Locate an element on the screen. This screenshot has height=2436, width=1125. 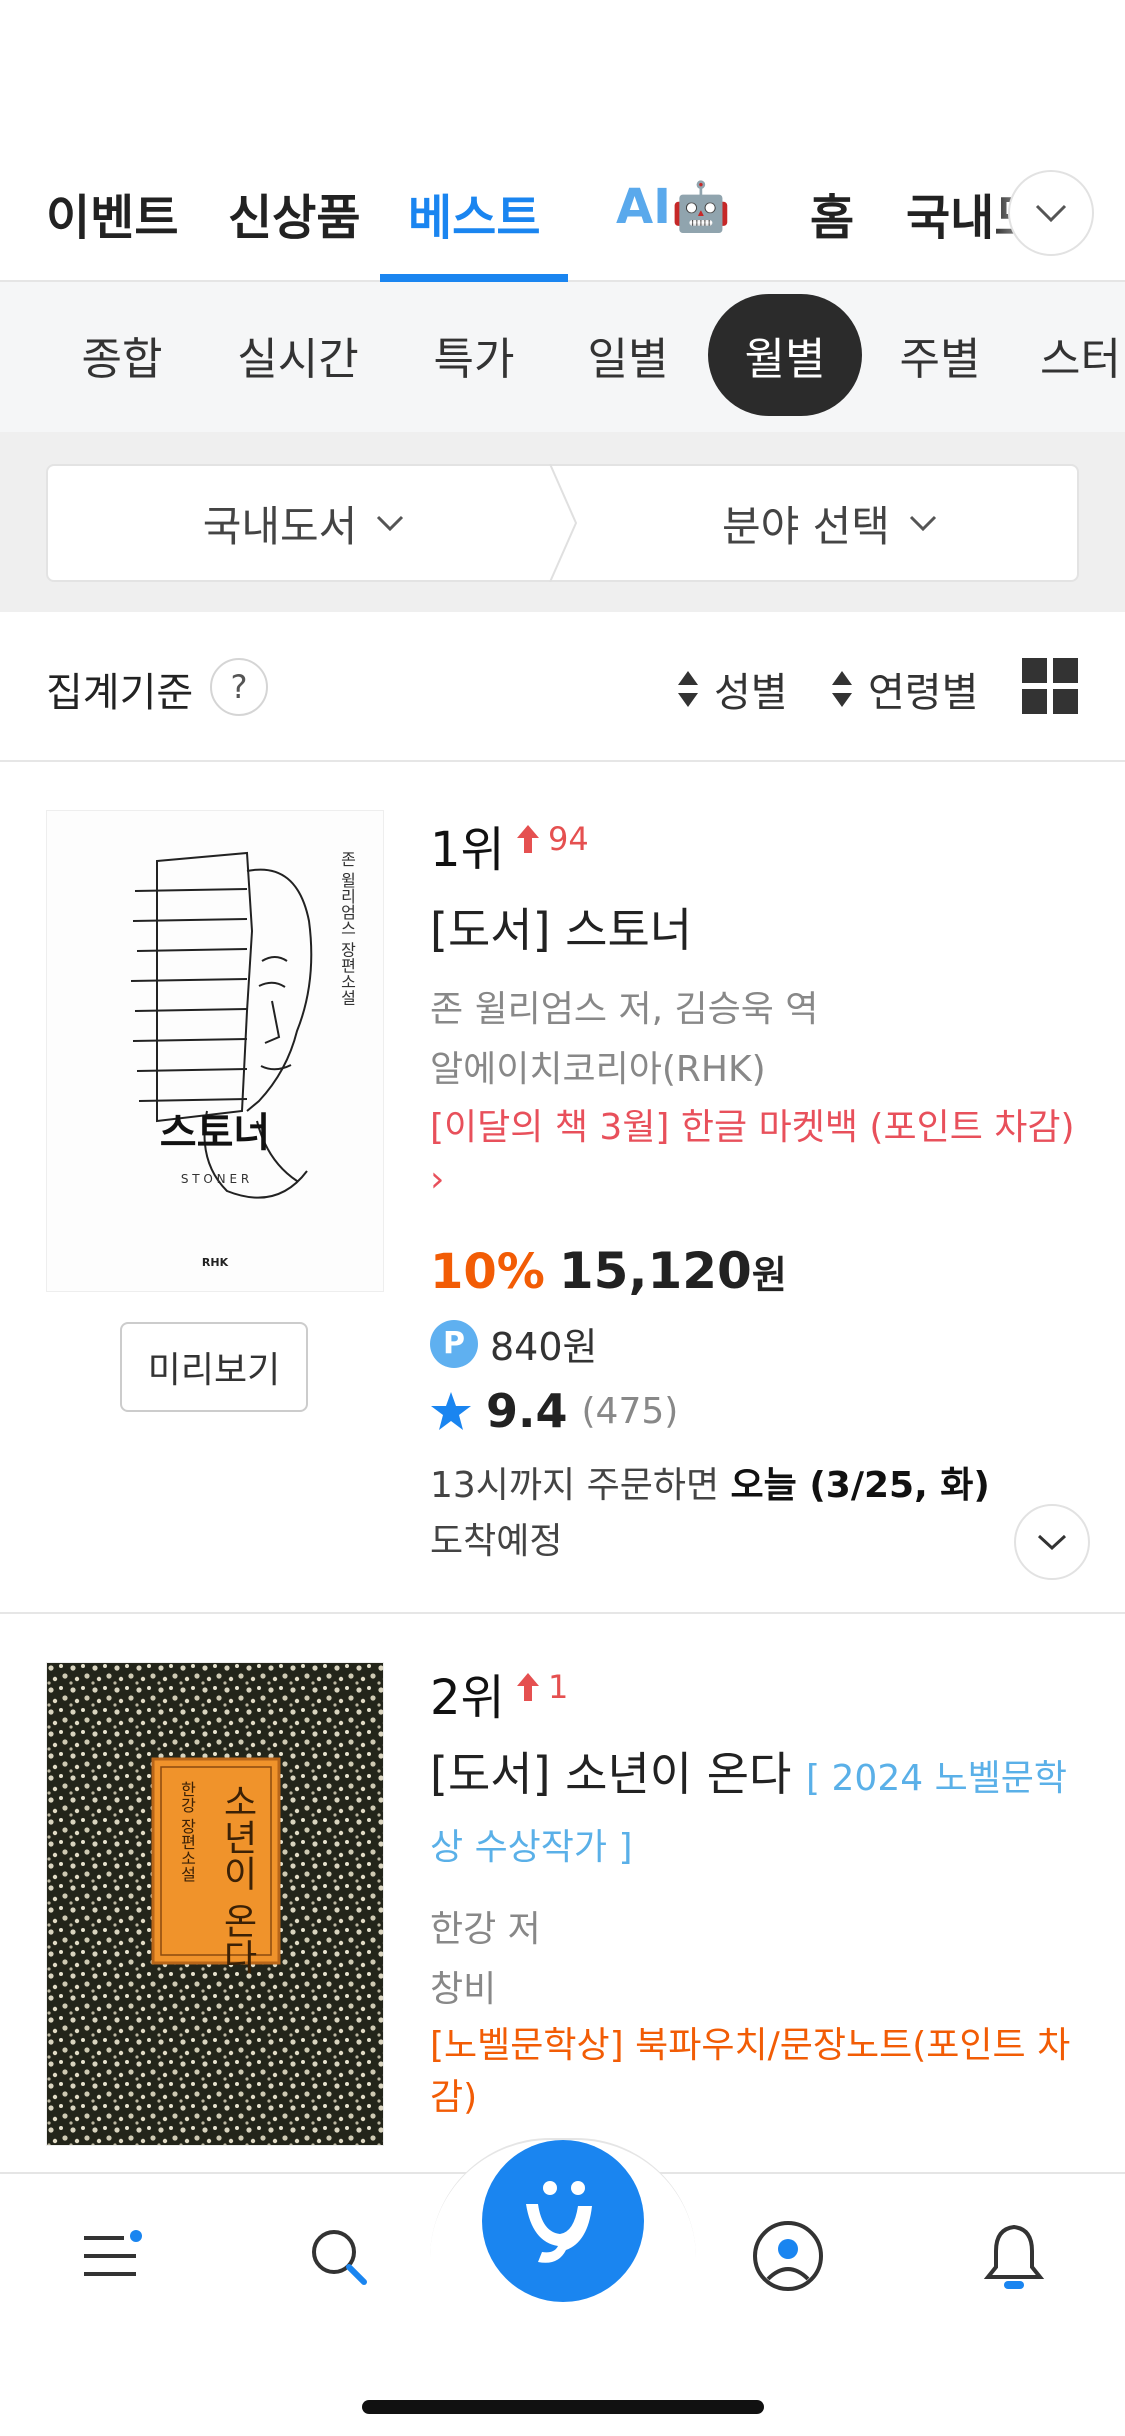
preview-button: 미리보기 is located at coordinates (214, 1367).